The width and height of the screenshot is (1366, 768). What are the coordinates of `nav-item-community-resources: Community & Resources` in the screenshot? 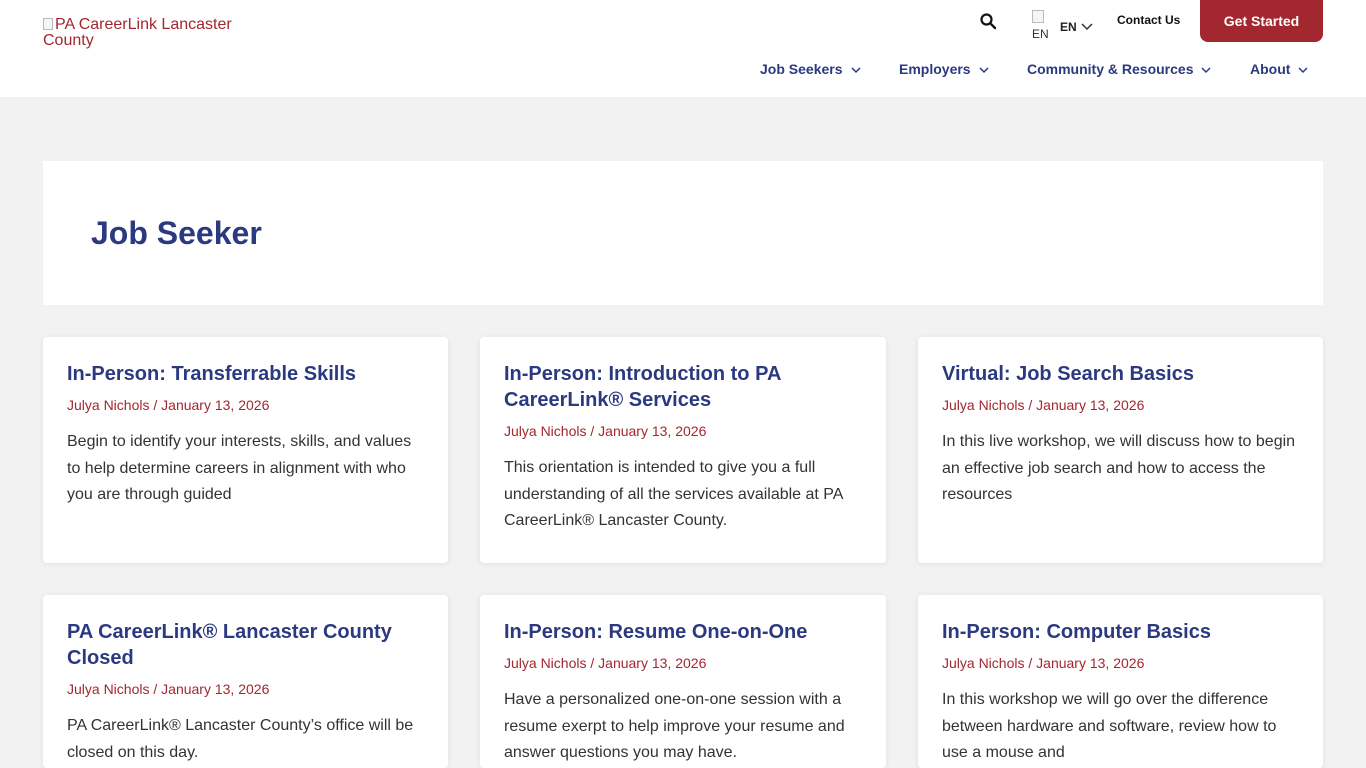 It's located at (1119, 69).